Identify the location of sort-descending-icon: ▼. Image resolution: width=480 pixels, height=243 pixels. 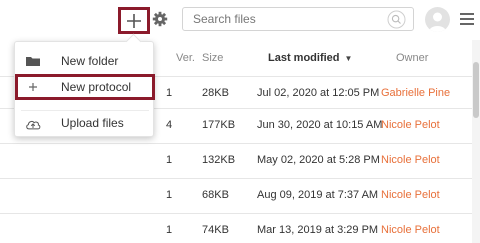
(348, 58).